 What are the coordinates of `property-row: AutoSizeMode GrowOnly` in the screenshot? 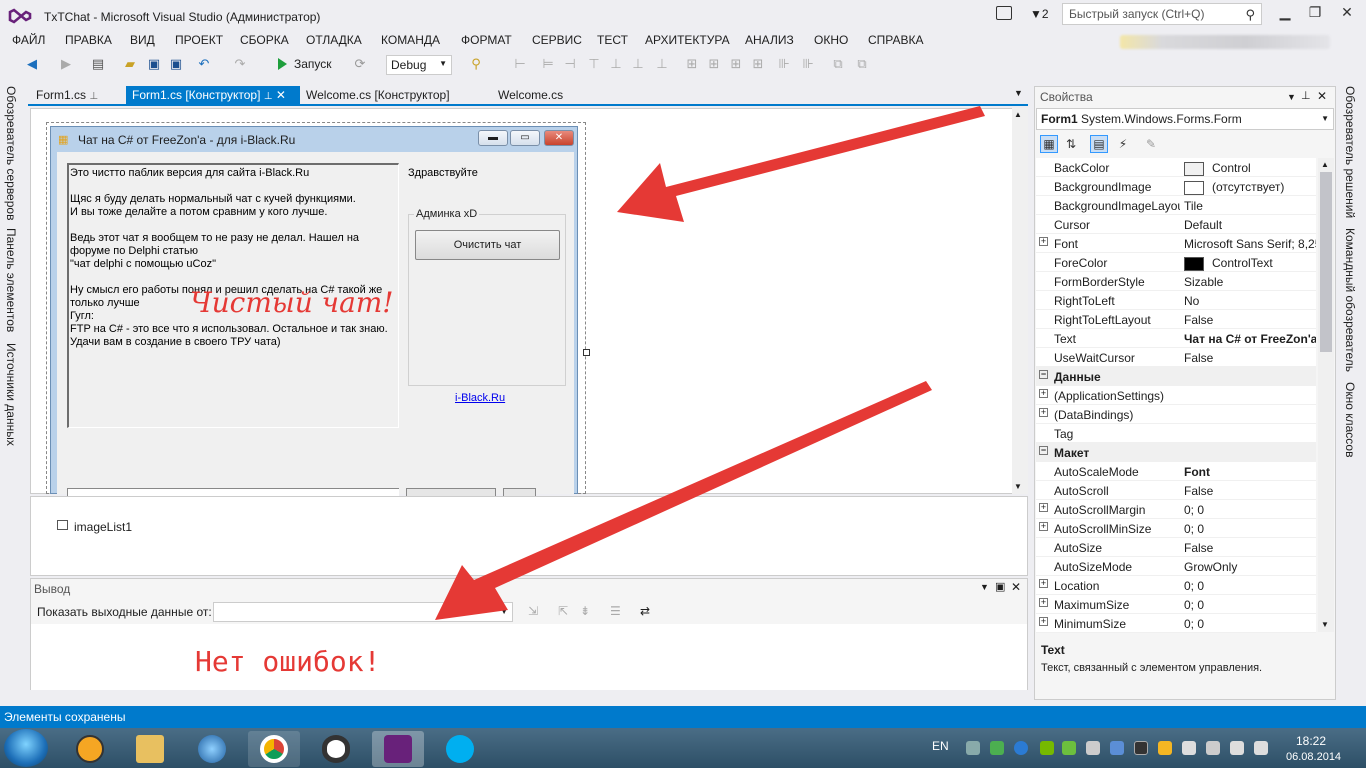 It's located at (1176, 566).